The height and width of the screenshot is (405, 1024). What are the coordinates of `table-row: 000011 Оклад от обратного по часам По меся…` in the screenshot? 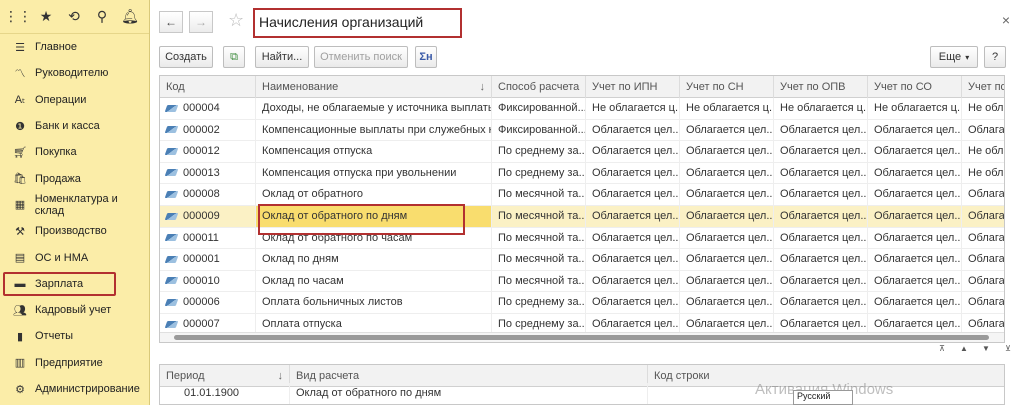 It's located at (582, 238).